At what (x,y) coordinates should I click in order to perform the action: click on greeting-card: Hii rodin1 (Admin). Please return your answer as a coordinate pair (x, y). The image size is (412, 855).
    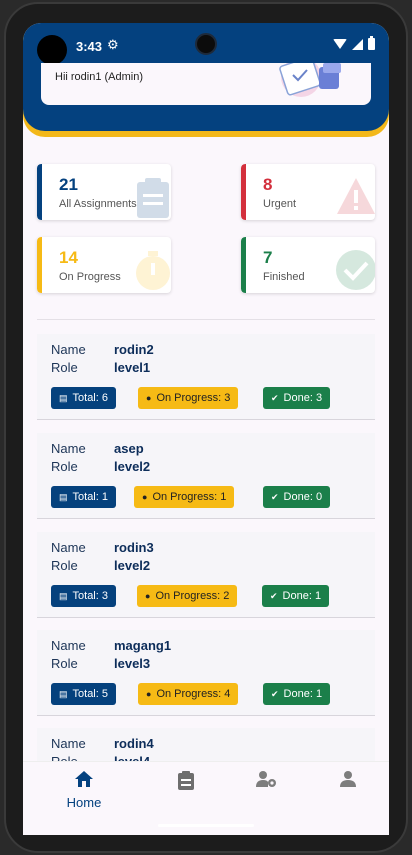
    Looking at the image, I should click on (206, 84).